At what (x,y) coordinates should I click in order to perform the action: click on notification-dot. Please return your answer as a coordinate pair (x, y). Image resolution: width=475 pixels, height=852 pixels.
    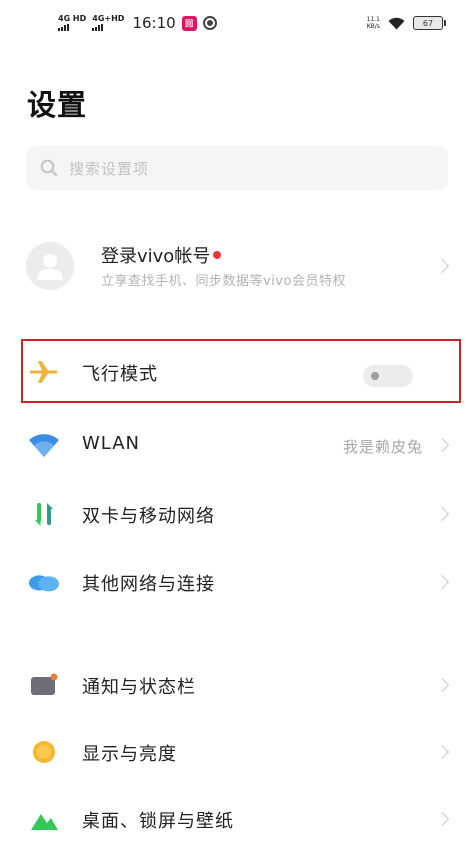
    Looking at the image, I should click on (217, 255).